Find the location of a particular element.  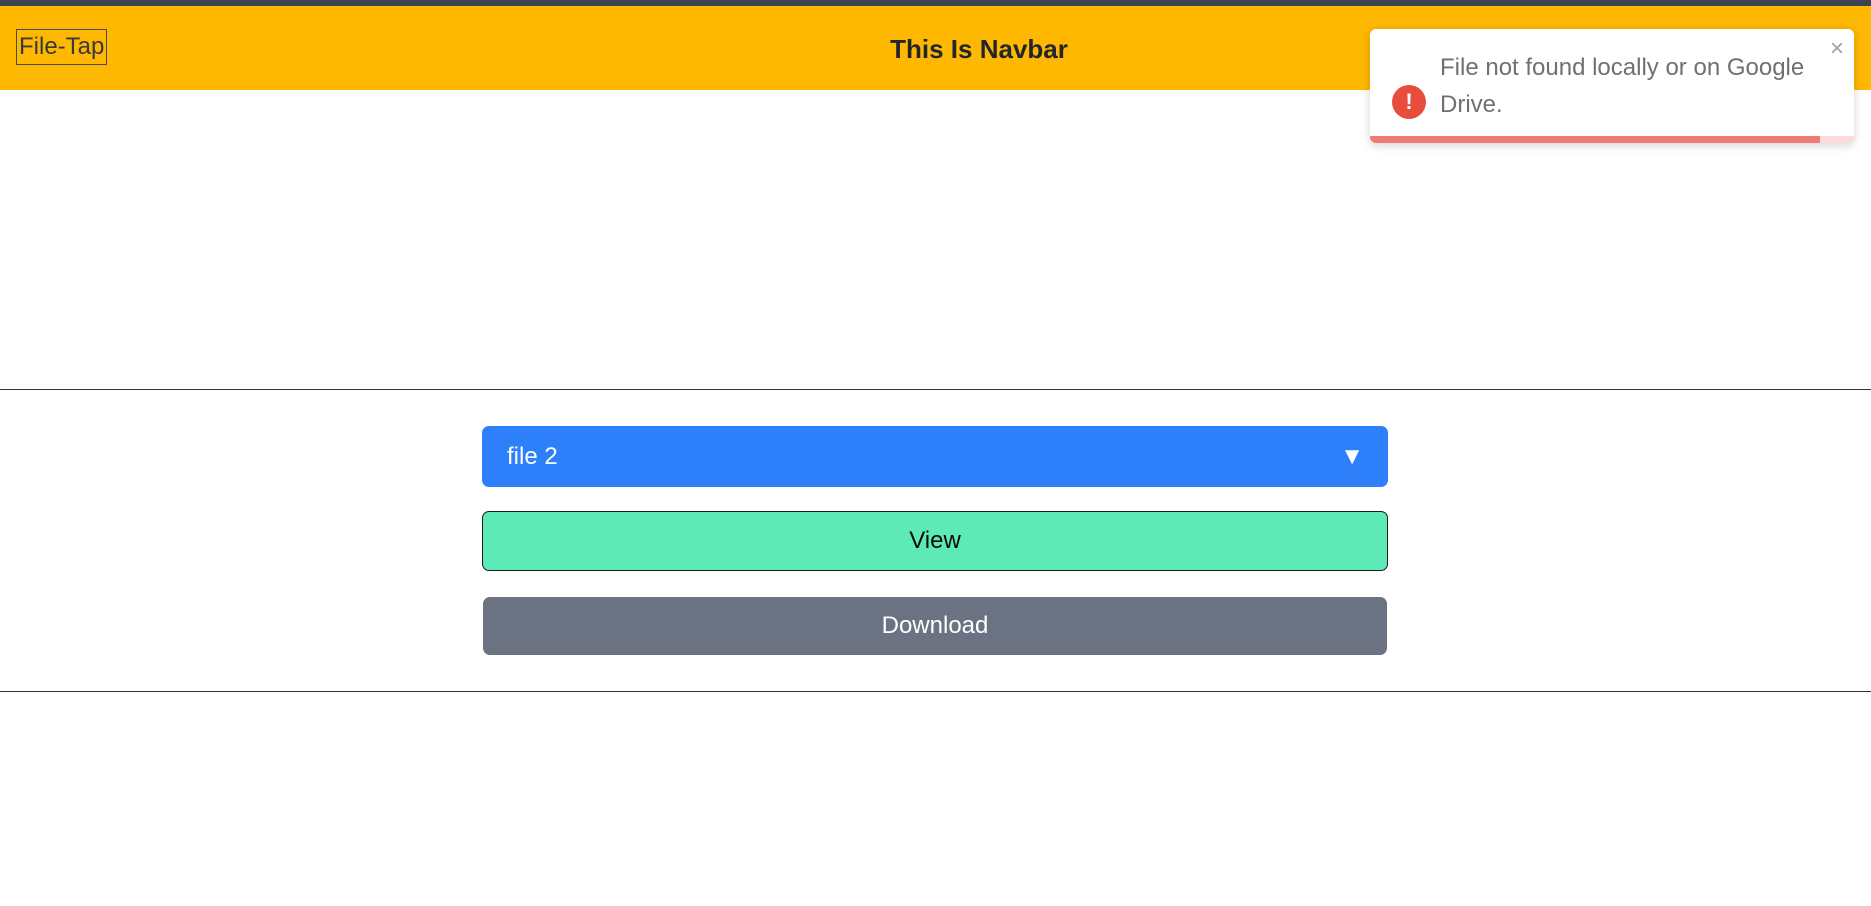

view-button: View is located at coordinates (935, 541).